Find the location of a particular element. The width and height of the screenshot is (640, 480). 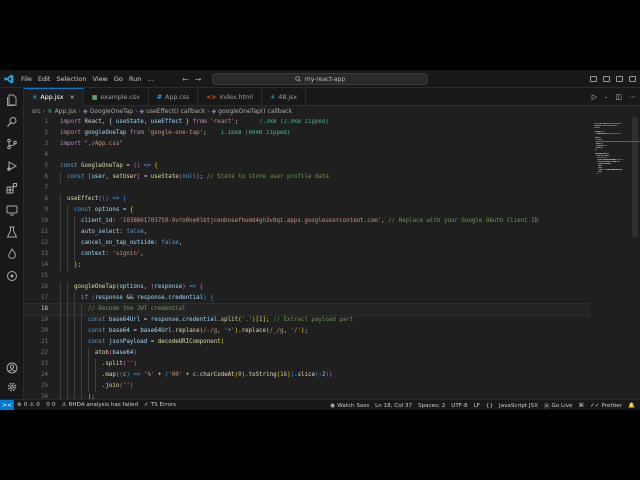

code-line: 11 auto_select: false, is located at coordinates (307, 232).